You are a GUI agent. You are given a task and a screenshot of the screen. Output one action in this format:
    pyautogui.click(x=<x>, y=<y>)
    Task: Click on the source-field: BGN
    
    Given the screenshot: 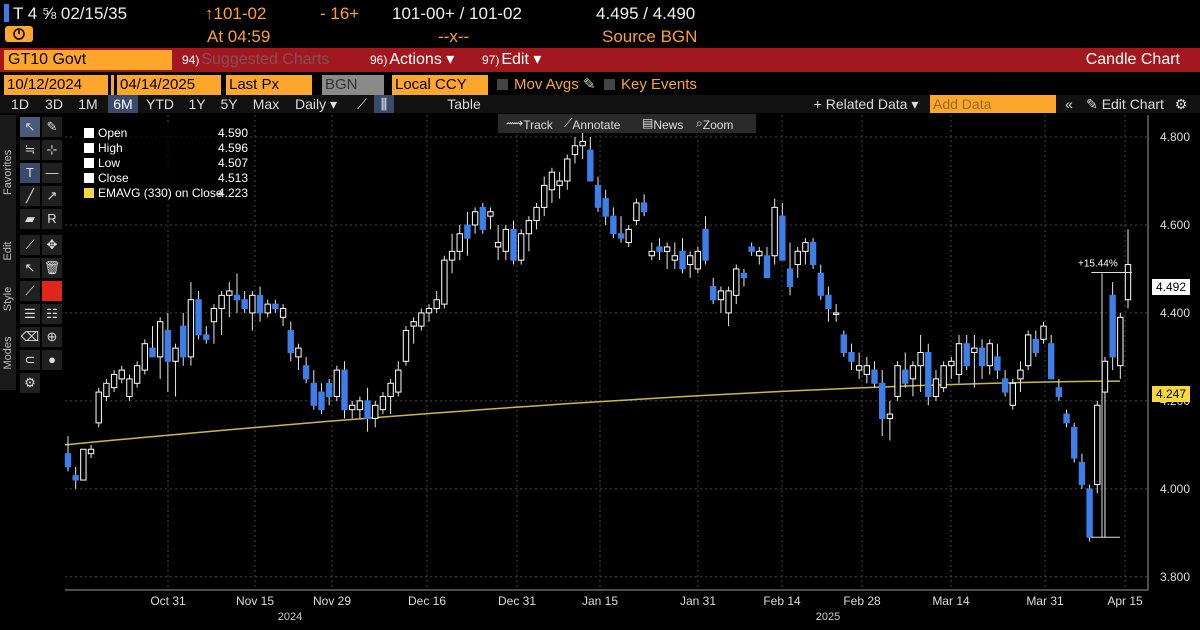 What is the action you would take?
    pyautogui.click(x=353, y=85)
    